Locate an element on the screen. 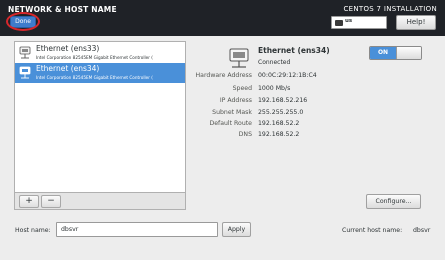 This screenshot has width=445, height=260. device-on-off-toggle: ON is located at coordinates (395, 53).